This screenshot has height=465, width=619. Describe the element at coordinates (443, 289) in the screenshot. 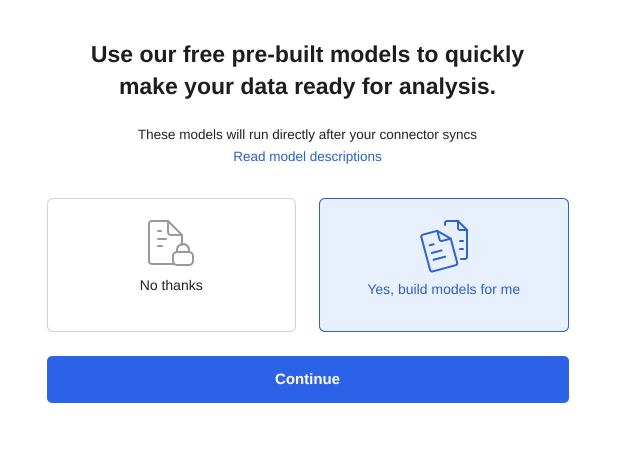

I see `option-label: Yes, build models for me` at that location.